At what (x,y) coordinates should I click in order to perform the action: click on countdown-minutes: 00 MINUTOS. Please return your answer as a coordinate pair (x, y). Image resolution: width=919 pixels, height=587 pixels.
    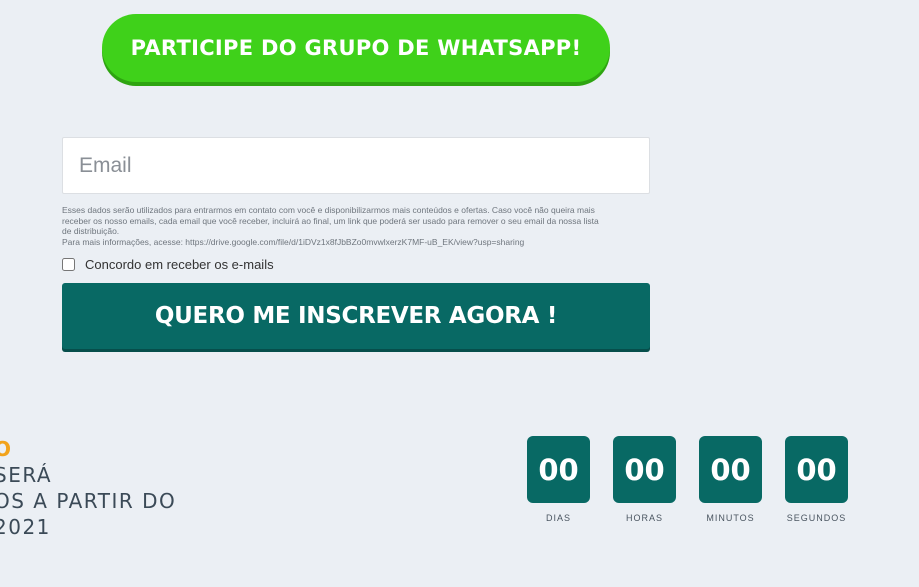
    Looking at the image, I should click on (730, 479).